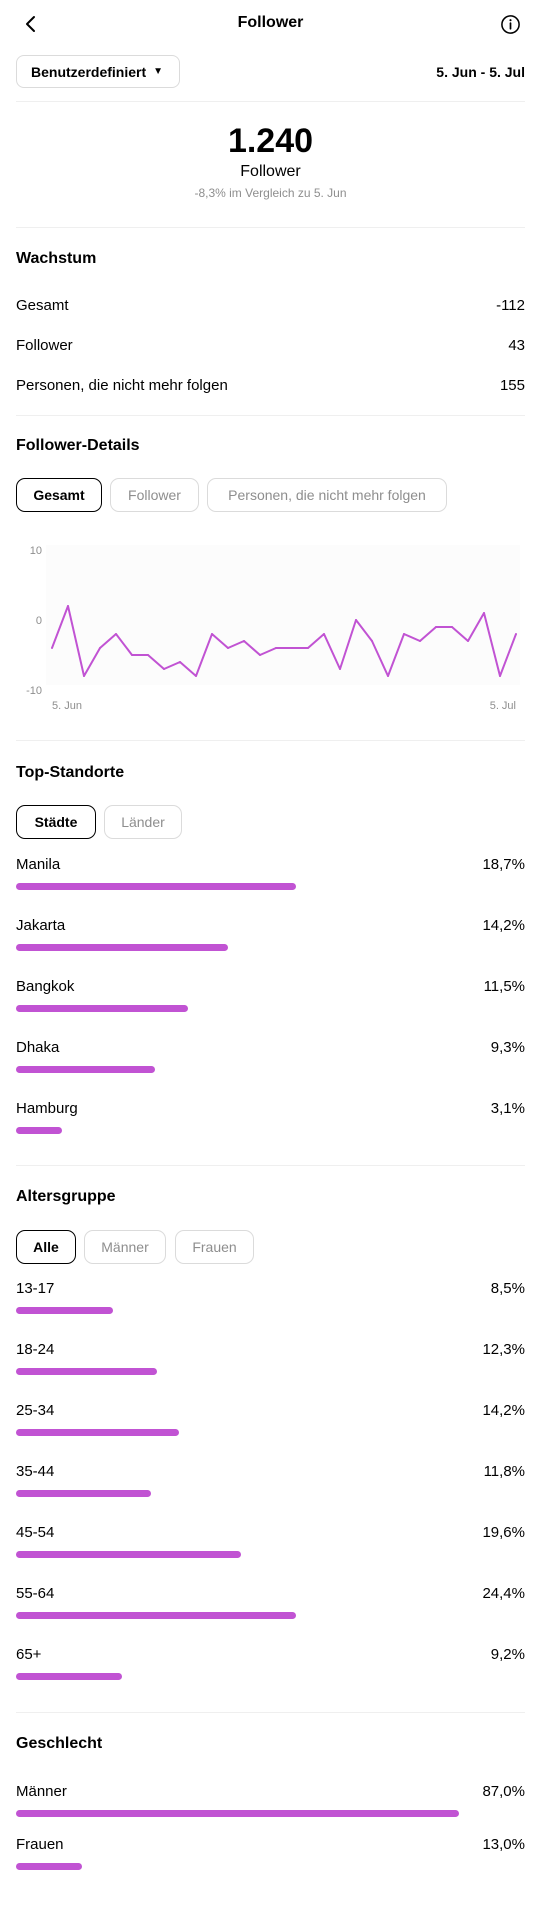  I want to click on growth-row-label: Personen, die nicht mehr folgen, so click(122, 385).